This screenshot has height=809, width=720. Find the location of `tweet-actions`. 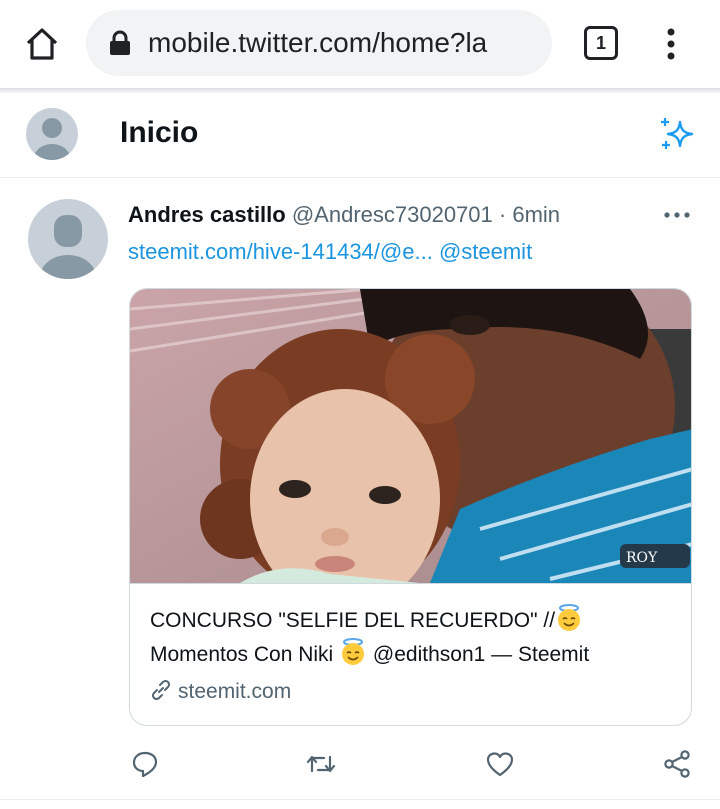

tweet-actions is located at coordinates (360, 765).